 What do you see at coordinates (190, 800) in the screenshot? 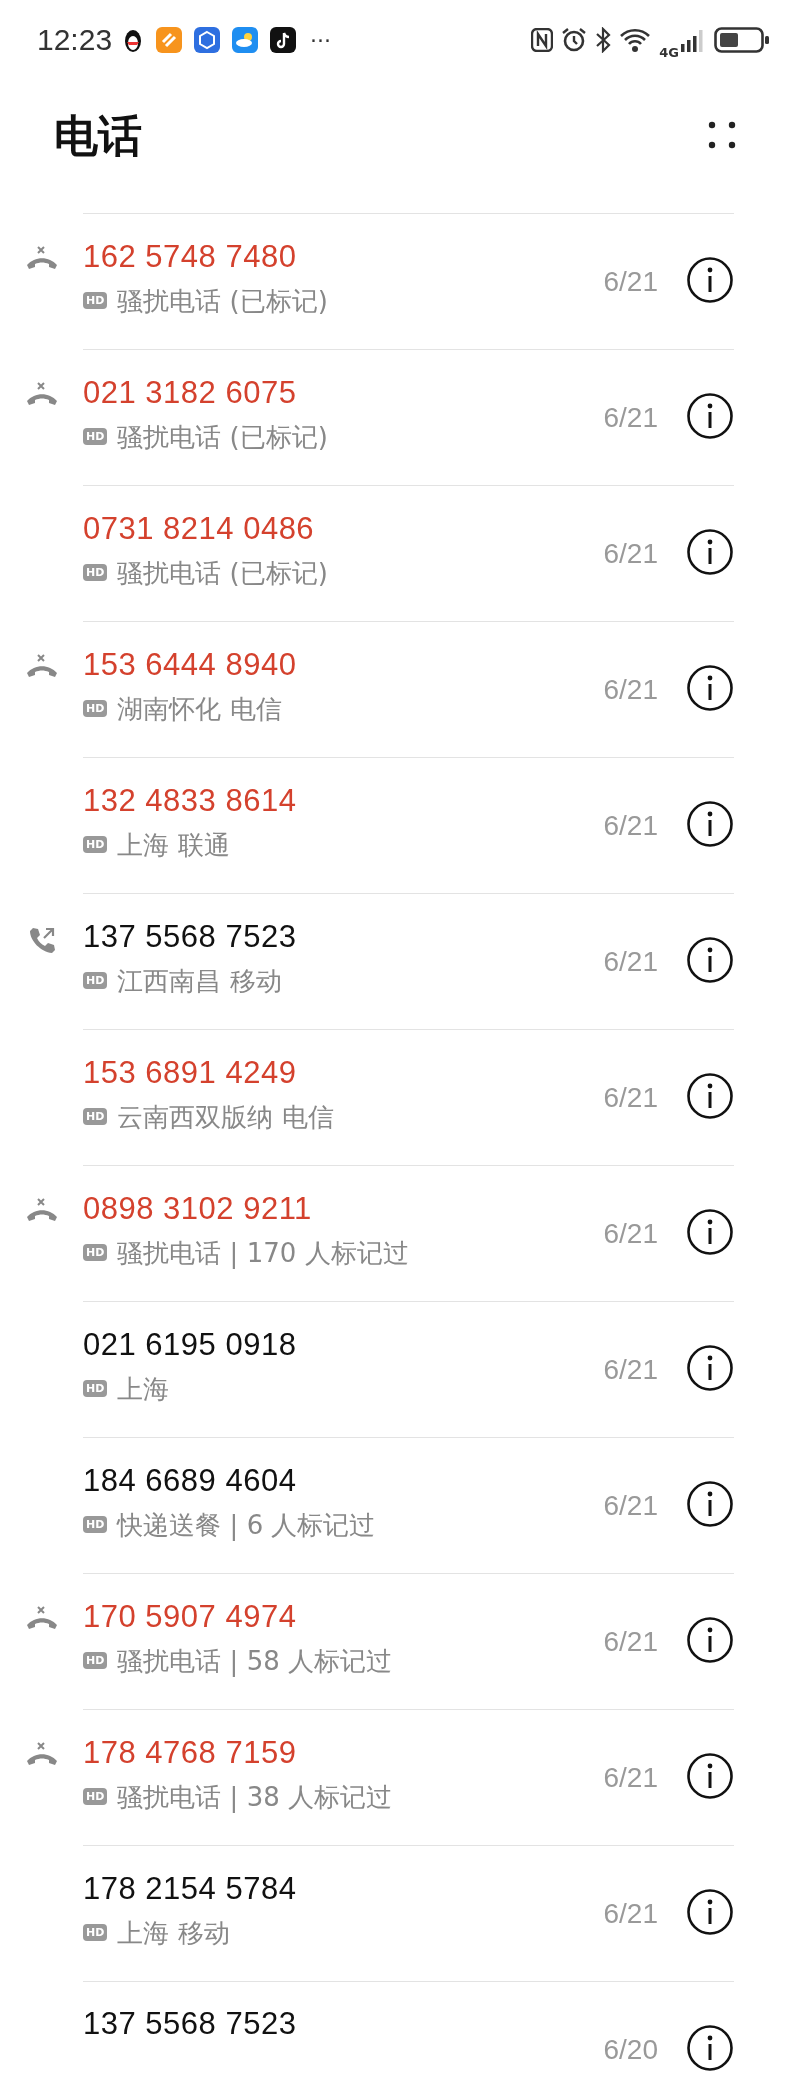
I see `phone-number: 132 4833 8614` at bounding box center [190, 800].